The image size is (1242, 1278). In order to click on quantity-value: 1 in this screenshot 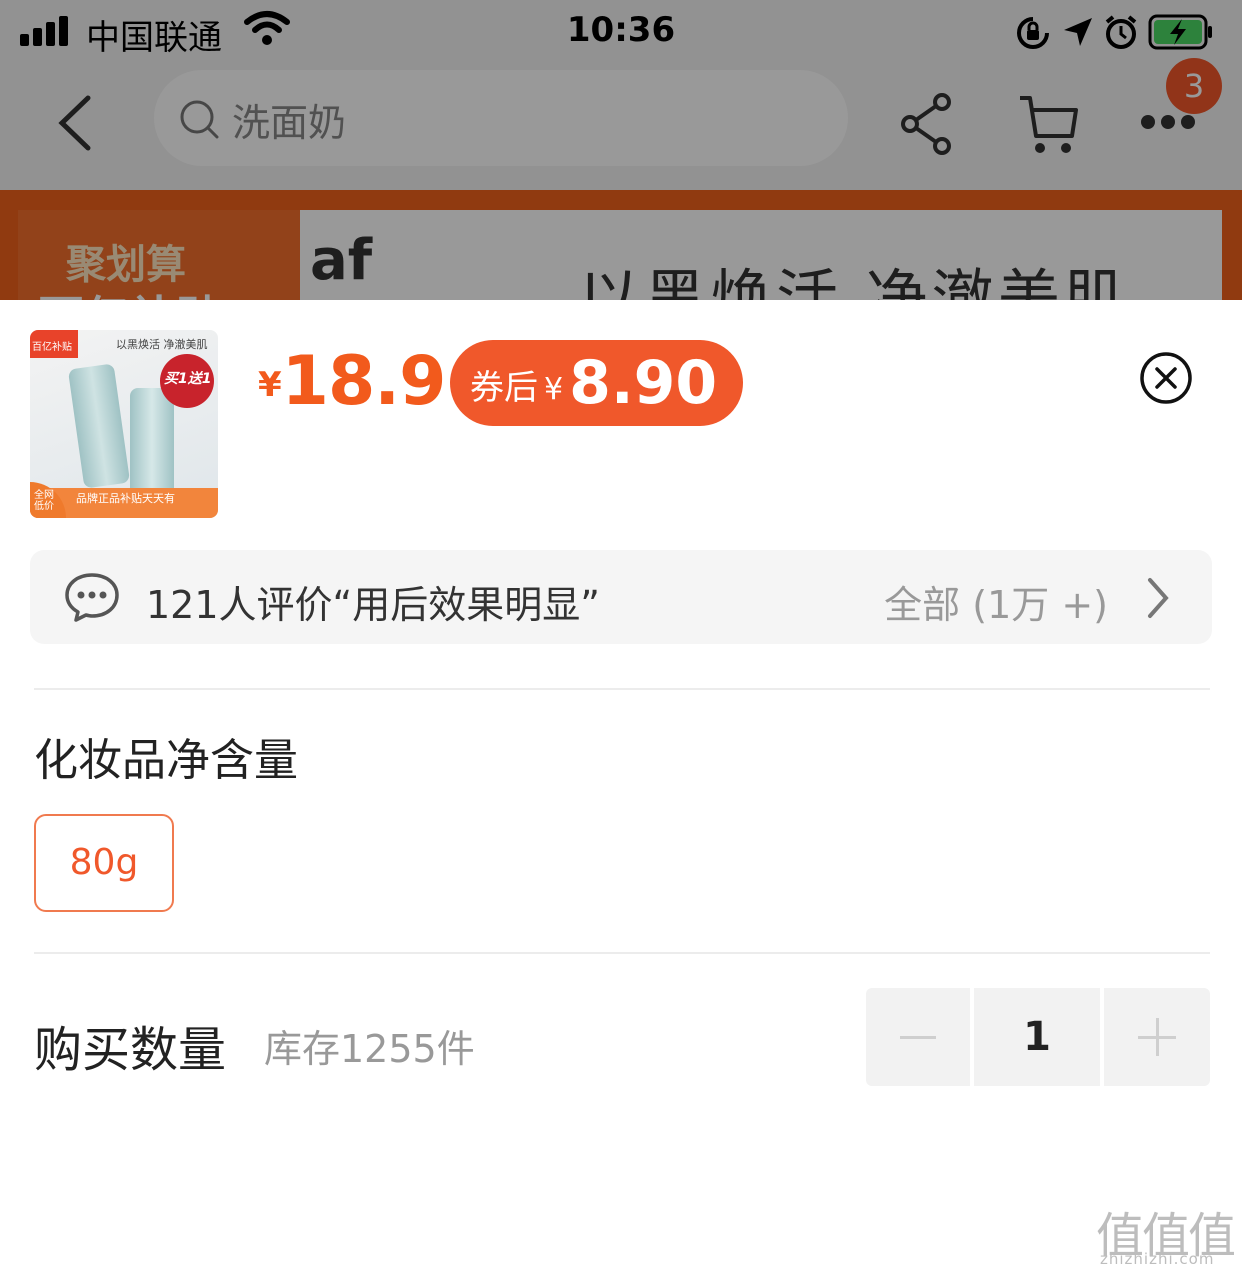, I will do `click(1037, 1037)`.